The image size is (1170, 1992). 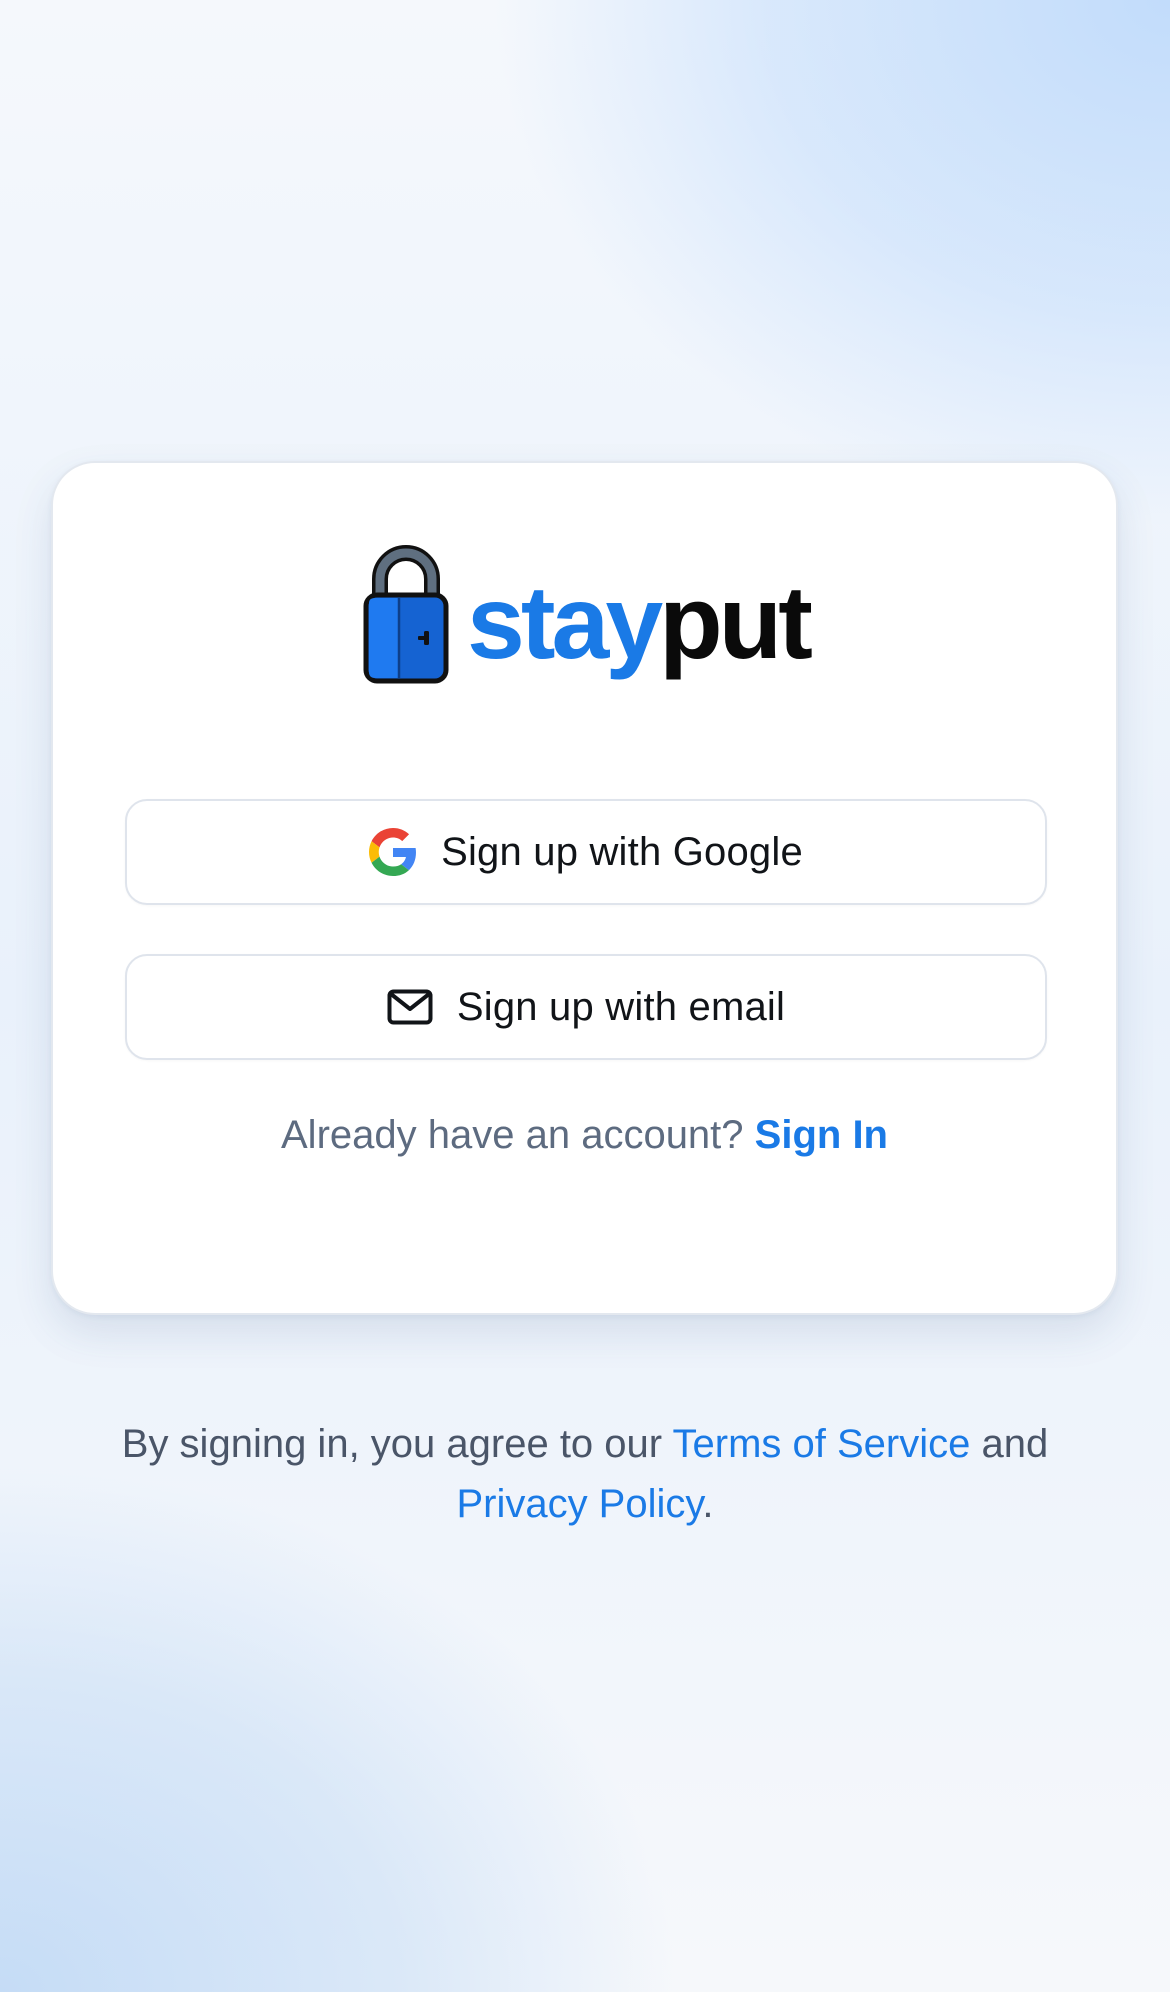 I want to click on padlock-door-icon, so click(x=406, y=614).